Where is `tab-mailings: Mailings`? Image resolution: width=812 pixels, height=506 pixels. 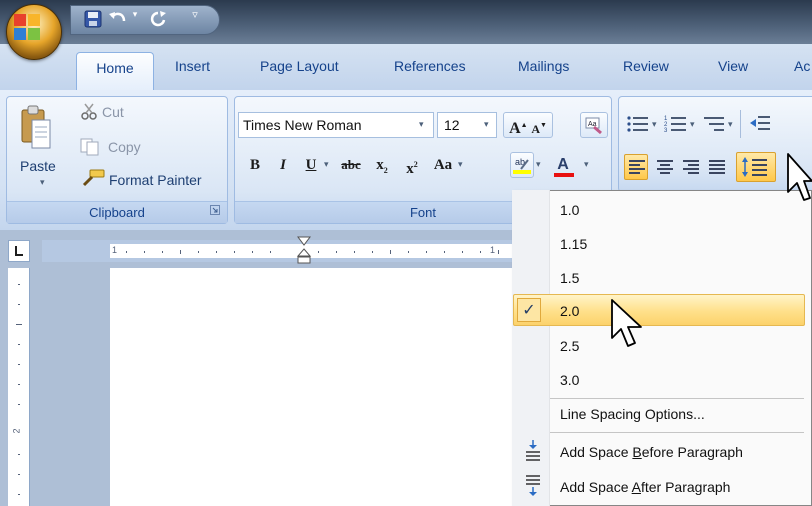
tab-mailings: Mailings is located at coordinates (543, 66).